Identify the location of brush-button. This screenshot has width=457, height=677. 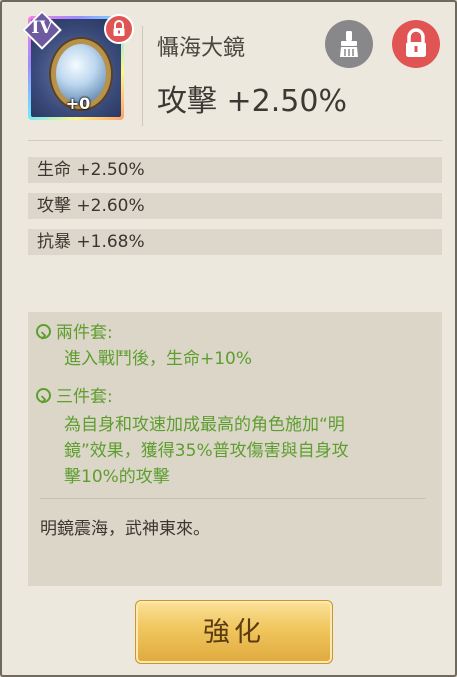
(349, 44).